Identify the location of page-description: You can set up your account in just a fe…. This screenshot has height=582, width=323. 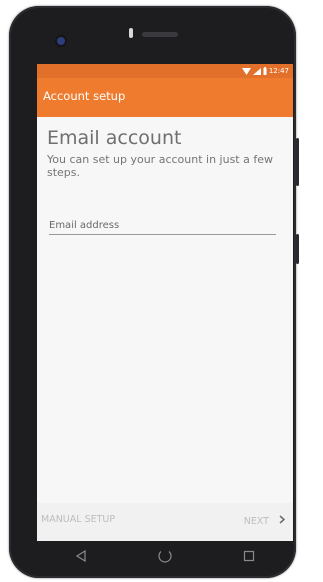
(160, 166).